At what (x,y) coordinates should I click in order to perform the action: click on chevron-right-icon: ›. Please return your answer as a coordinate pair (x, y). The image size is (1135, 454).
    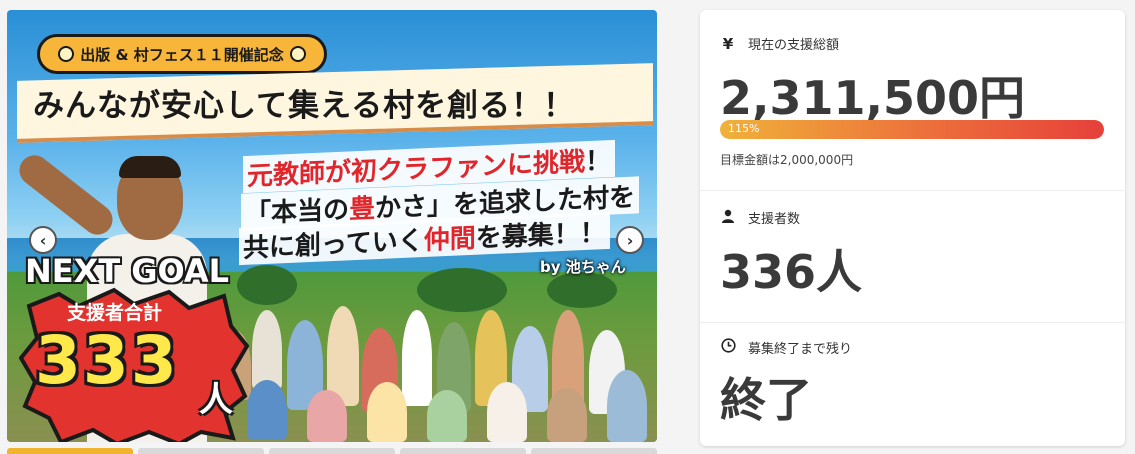
    Looking at the image, I should click on (630, 240).